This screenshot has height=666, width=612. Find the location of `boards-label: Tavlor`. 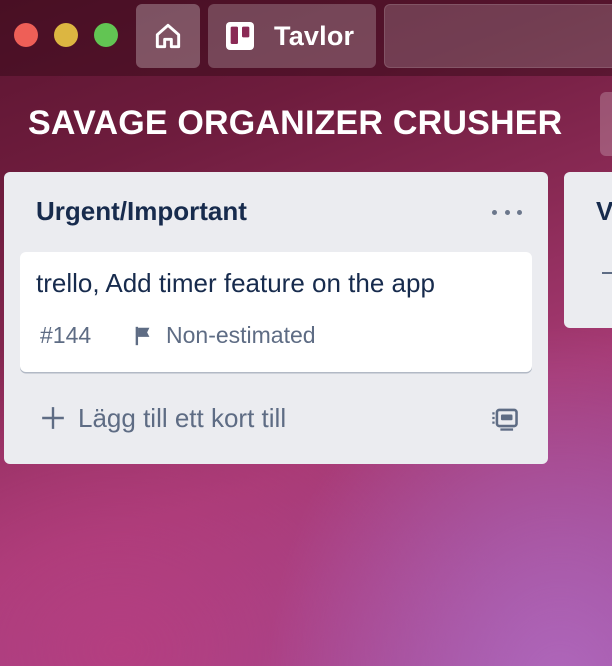

boards-label: Tavlor is located at coordinates (314, 35).